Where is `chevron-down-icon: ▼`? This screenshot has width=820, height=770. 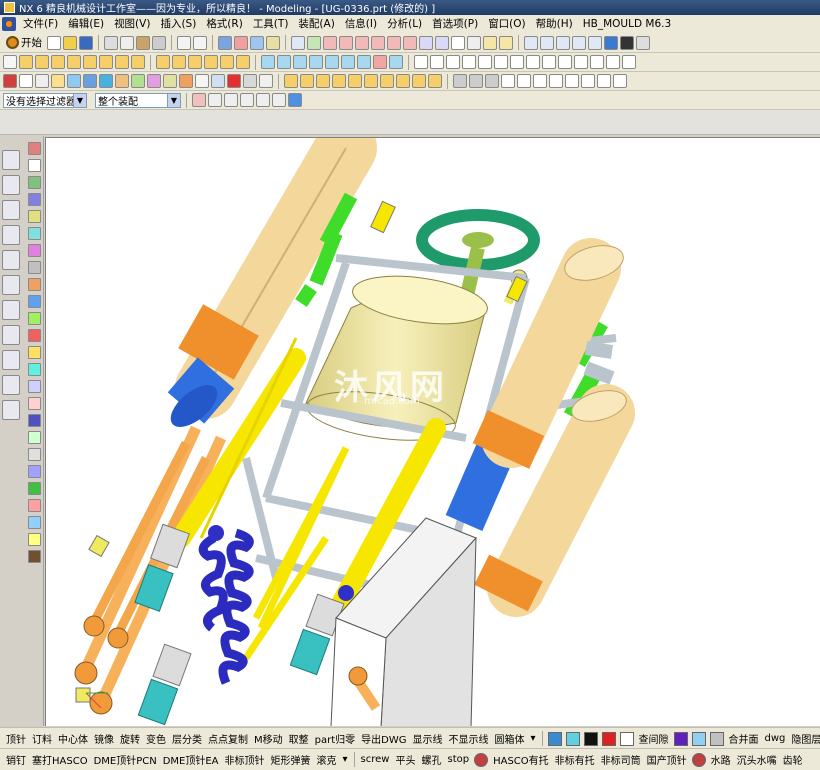 chevron-down-icon: ▼ is located at coordinates (79, 100).